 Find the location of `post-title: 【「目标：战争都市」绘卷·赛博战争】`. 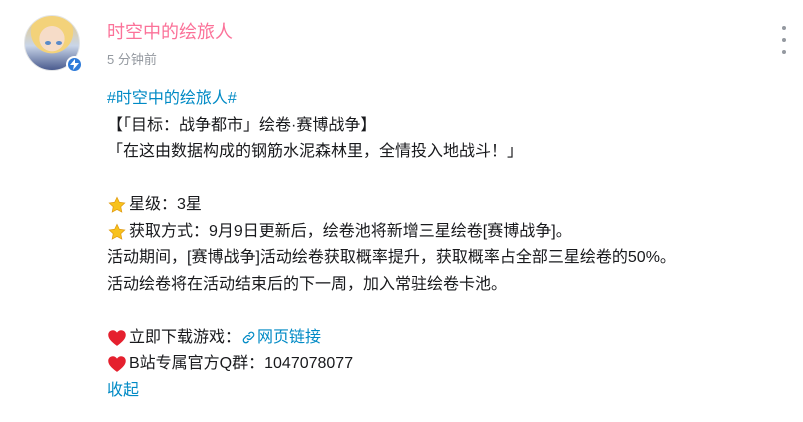

post-title: 【「目标：战争都市」绘卷·赛博战争】 is located at coordinates (242, 125).